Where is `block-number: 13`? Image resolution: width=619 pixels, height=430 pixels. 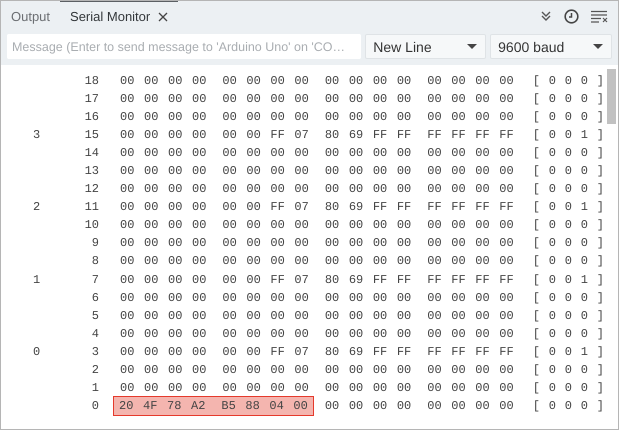 block-number: 13 is located at coordinates (91, 171).